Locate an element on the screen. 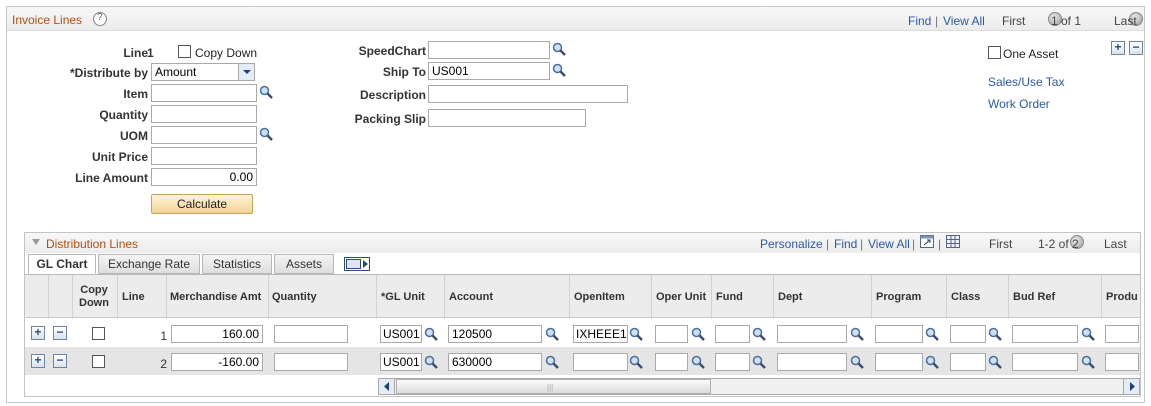  delete-row-icon: − is located at coordinates (1136, 48).